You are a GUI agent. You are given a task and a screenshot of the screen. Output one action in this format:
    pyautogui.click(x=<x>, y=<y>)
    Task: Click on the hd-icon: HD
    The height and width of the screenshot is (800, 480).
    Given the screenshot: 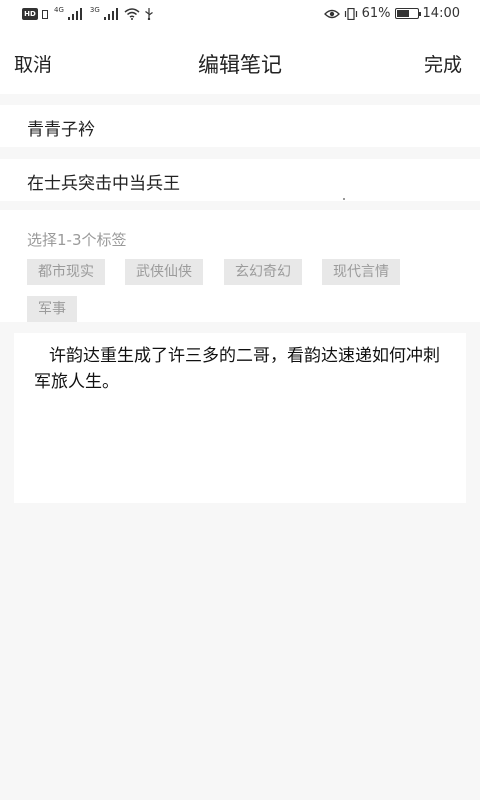 What is the action you would take?
    pyautogui.click(x=30, y=14)
    